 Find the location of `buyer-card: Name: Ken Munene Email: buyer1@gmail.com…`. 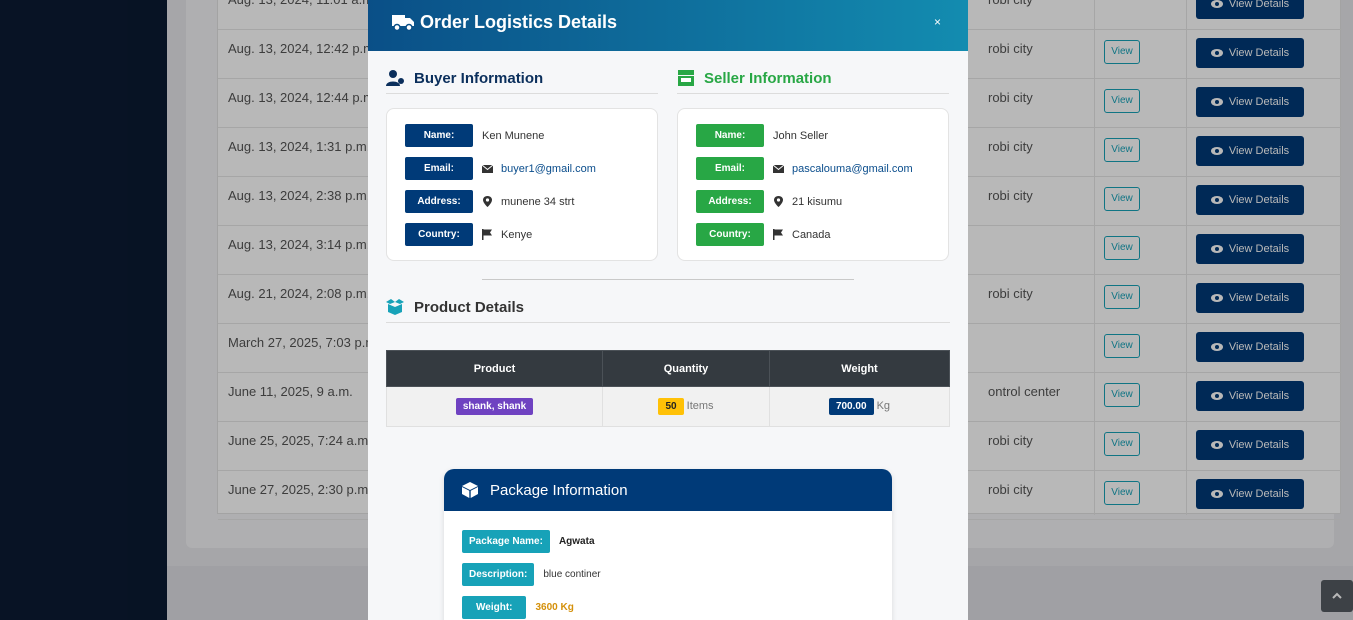

buyer-card: Name: Ken Munene Email: buyer1@gmail.com… is located at coordinates (522, 184).